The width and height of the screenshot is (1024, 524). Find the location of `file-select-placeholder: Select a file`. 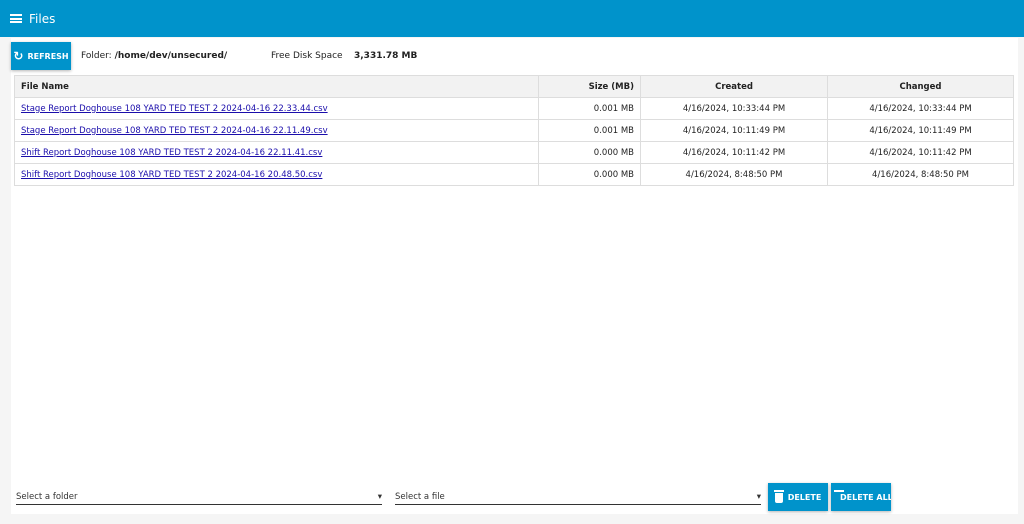

file-select-placeholder: Select a file is located at coordinates (420, 497).